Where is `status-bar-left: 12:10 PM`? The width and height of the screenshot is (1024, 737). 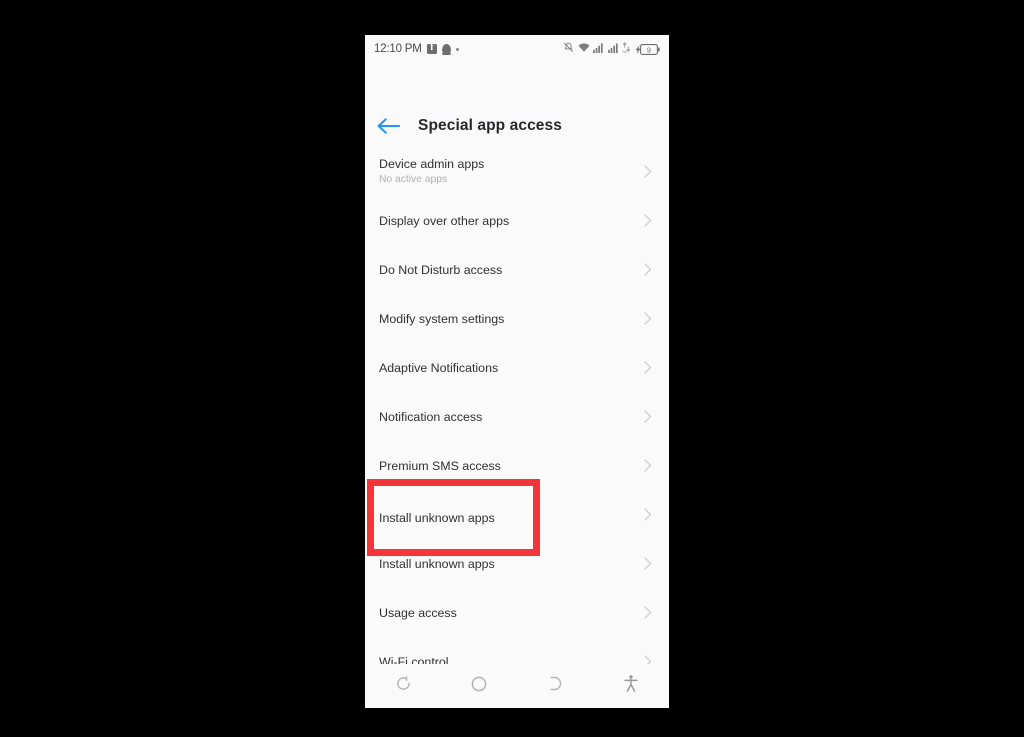
status-bar-left: 12:10 PM is located at coordinates (416, 48).